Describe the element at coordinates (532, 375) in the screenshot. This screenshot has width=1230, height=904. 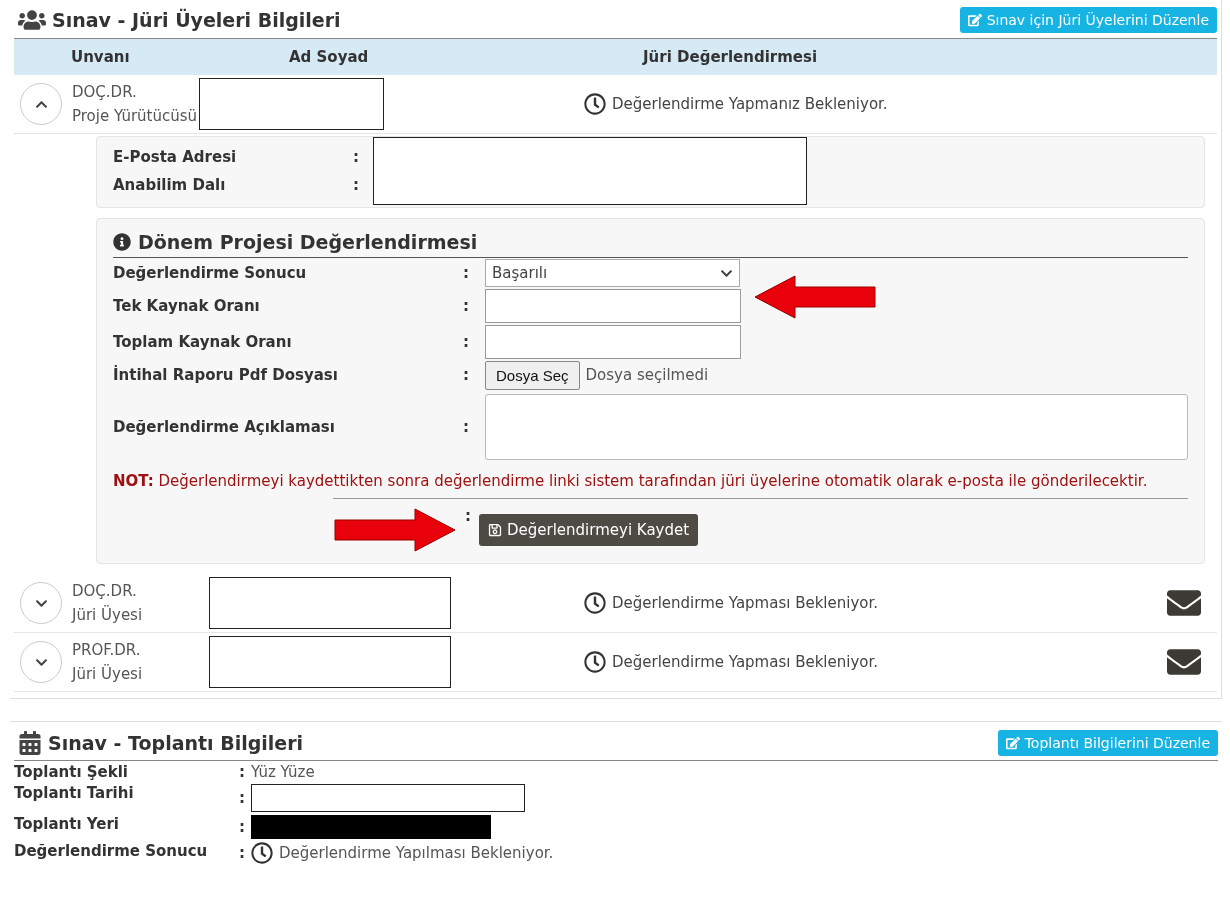
I see `choose-file-button: Dosya Seç` at that location.